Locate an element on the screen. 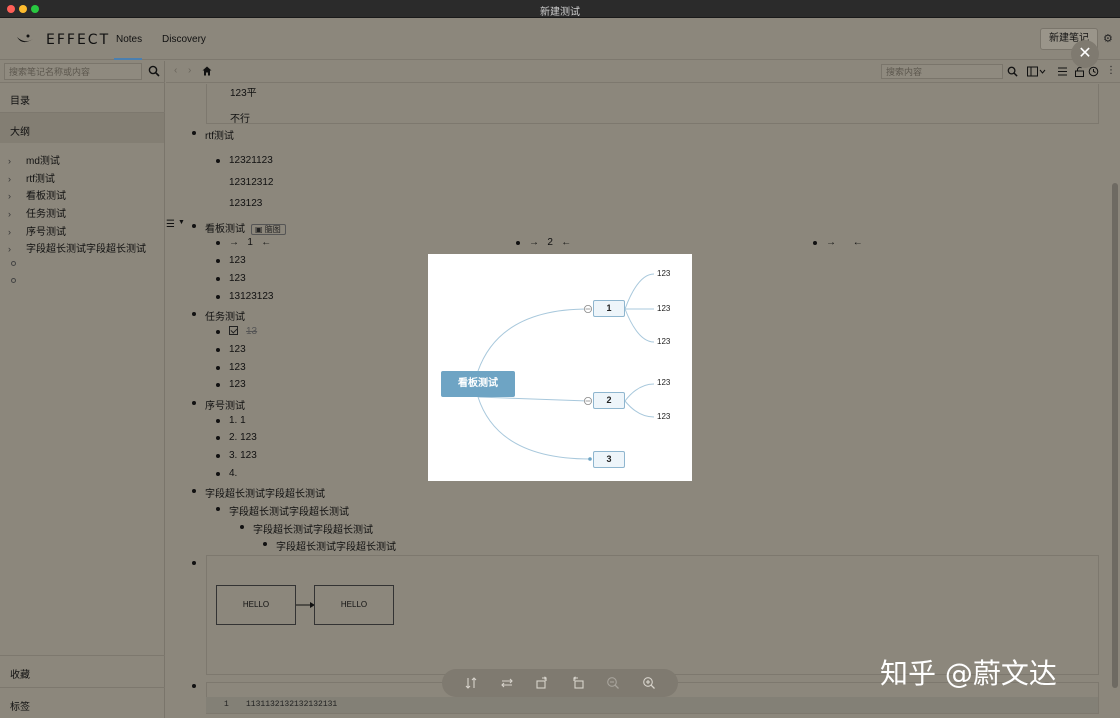  content-search is located at coordinates (942, 71).